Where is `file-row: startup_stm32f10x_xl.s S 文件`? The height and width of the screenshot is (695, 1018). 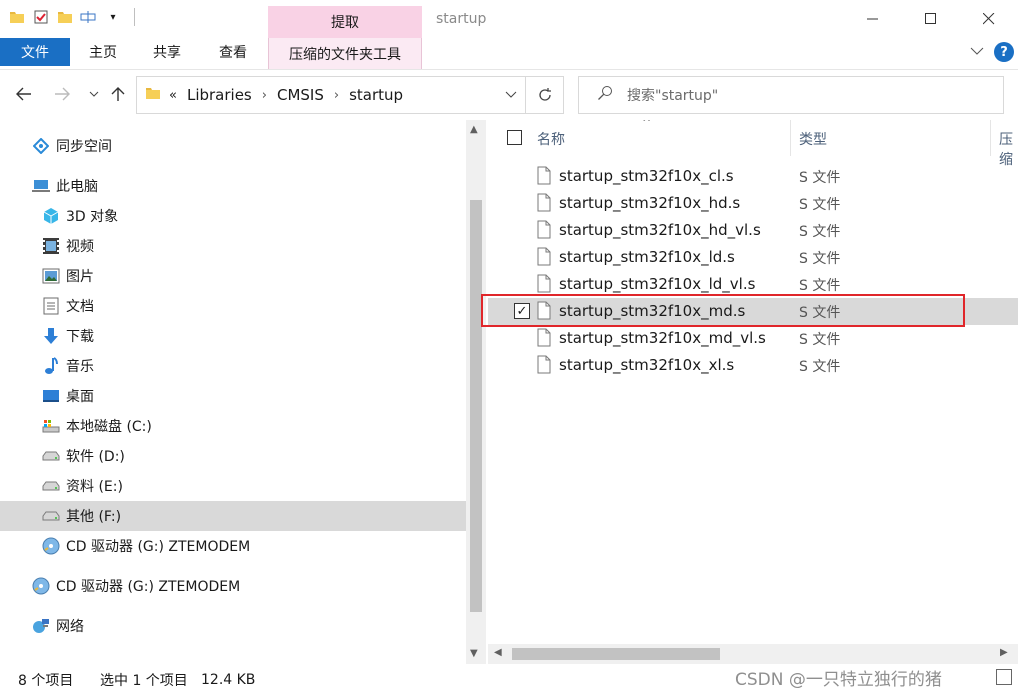 file-row: startup_stm32f10x_xl.s S 文件 is located at coordinates (753, 365).